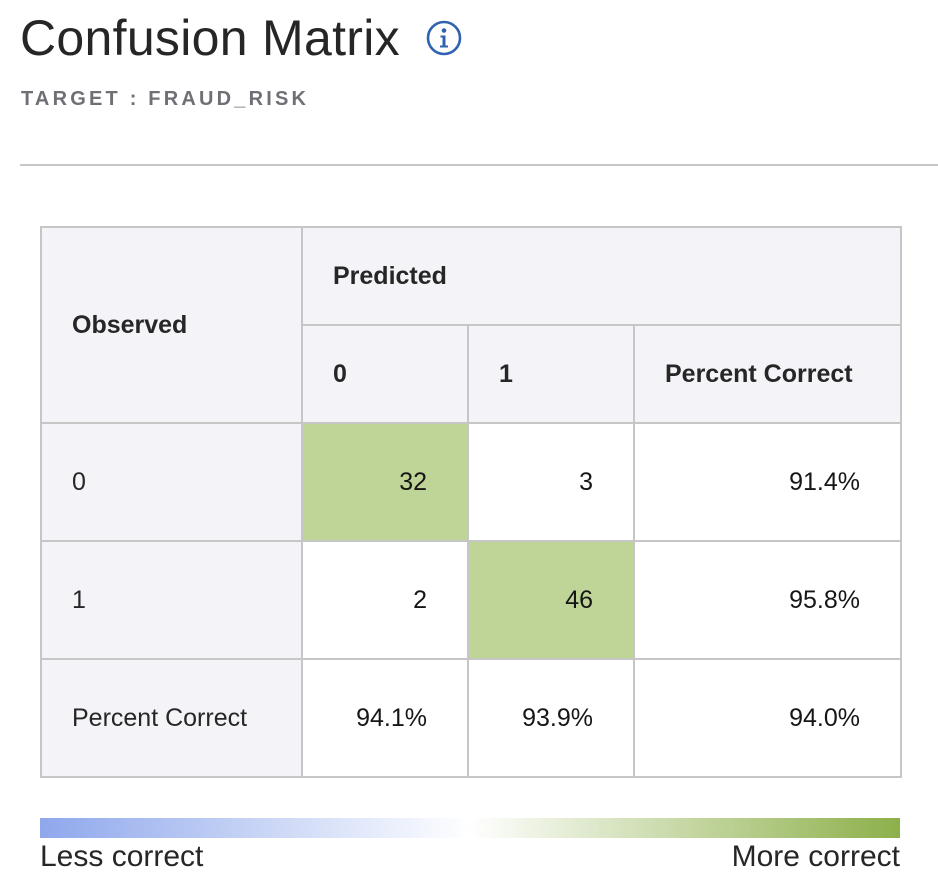 The image size is (938, 892). What do you see at coordinates (551, 482) in the screenshot?
I see `matrix-cell: 3` at bounding box center [551, 482].